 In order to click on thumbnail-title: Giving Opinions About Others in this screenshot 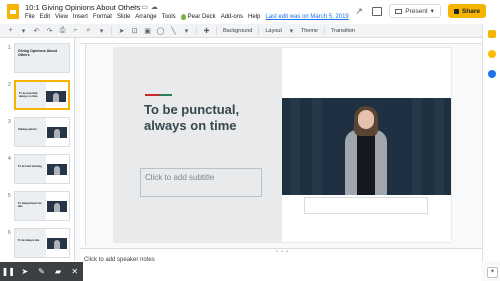, I will do `click(37, 53)`.